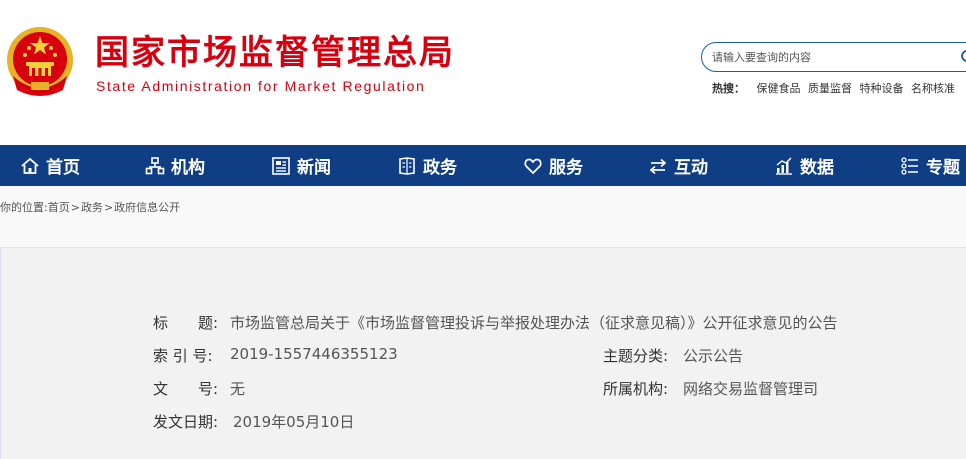 The height and width of the screenshot is (459, 966). What do you see at coordinates (483, 165) in the screenshot?
I see `main-nav: 首页 机构 新闻 政务 服务 互动 数据 专题` at bounding box center [483, 165].